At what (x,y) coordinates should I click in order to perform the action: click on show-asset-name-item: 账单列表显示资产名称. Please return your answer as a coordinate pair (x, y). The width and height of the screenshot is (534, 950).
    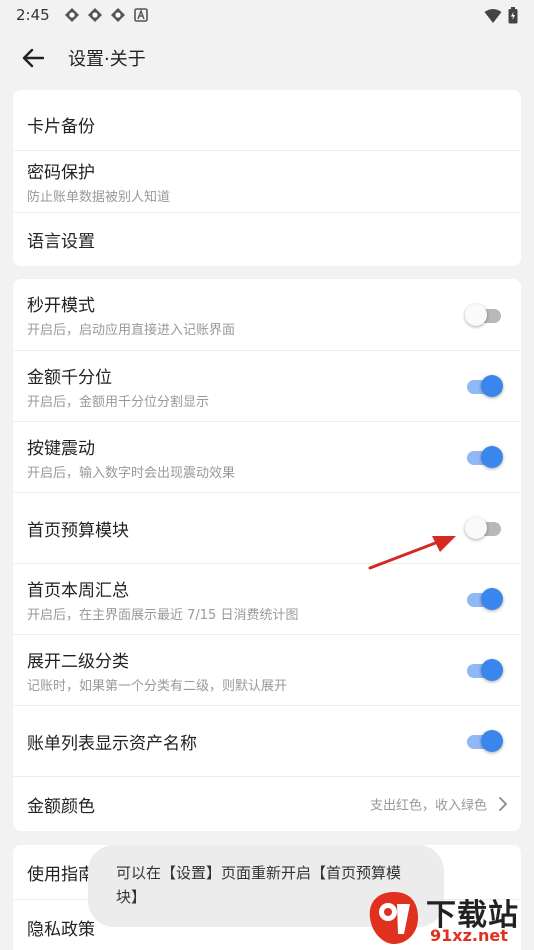
    Looking at the image, I should click on (267, 740).